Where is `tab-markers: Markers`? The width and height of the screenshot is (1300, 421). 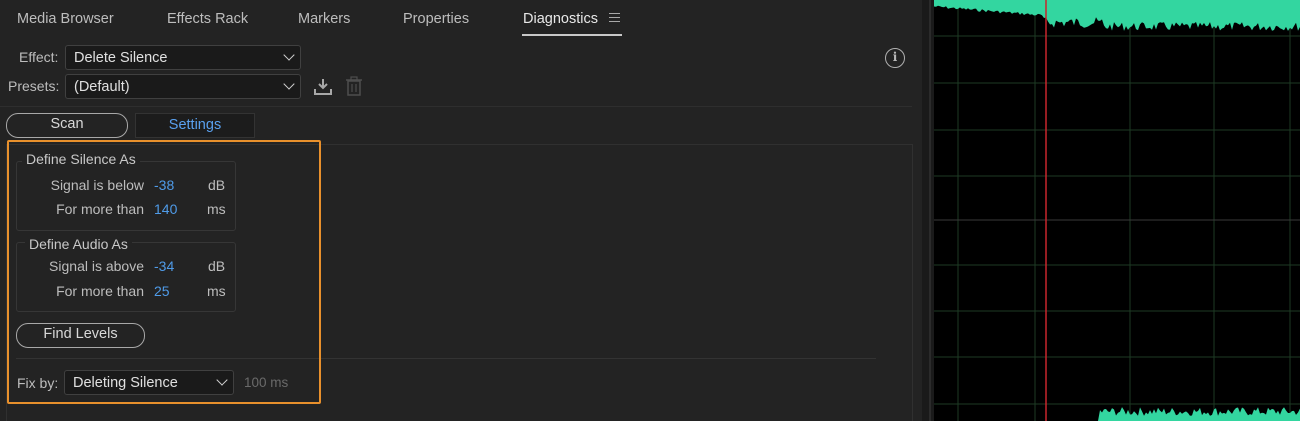
tab-markers: Markers is located at coordinates (324, 19).